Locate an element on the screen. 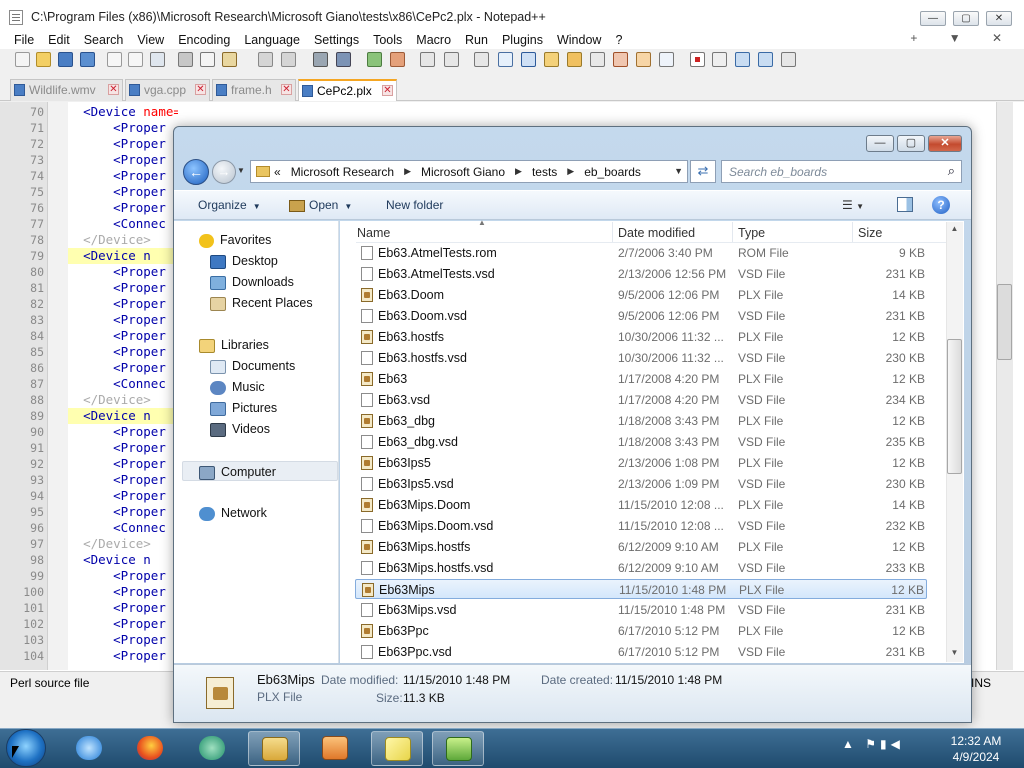 Image resolution: width=1024 pixels, height=768 pixels. file-row: Eb63Ppc 6/17/2010 5:12 PM PLX File 12 KB is located at coordinates (641, 631).